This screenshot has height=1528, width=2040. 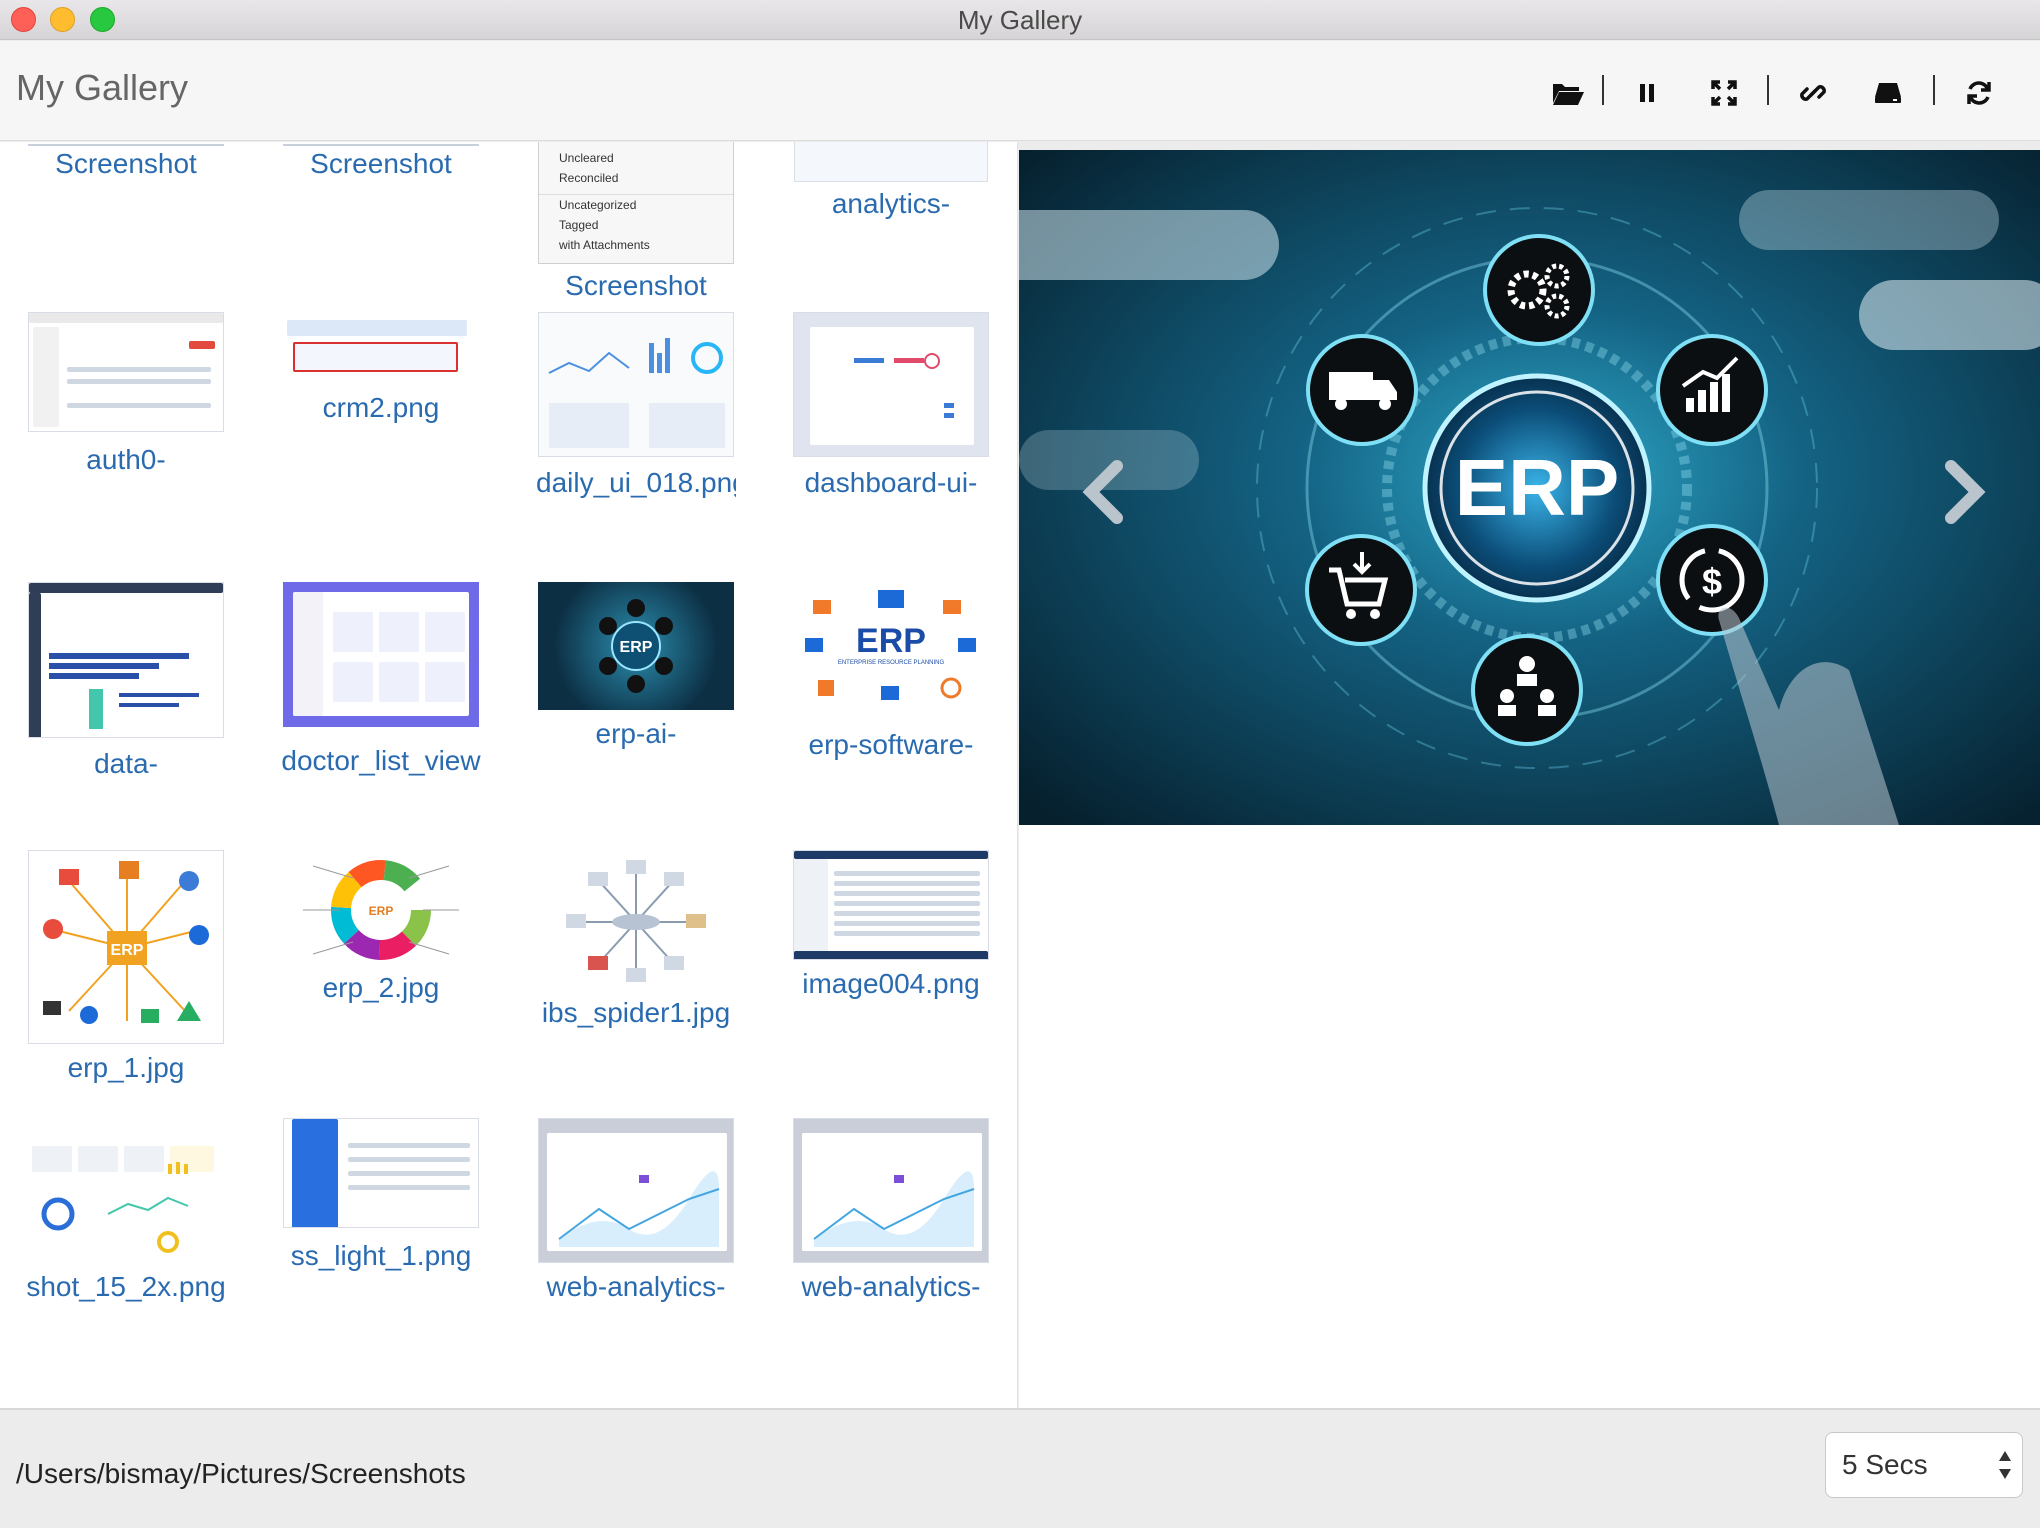 I want to click on gallery-item: shot_15_2x.png, so click(x=126, y=1211).